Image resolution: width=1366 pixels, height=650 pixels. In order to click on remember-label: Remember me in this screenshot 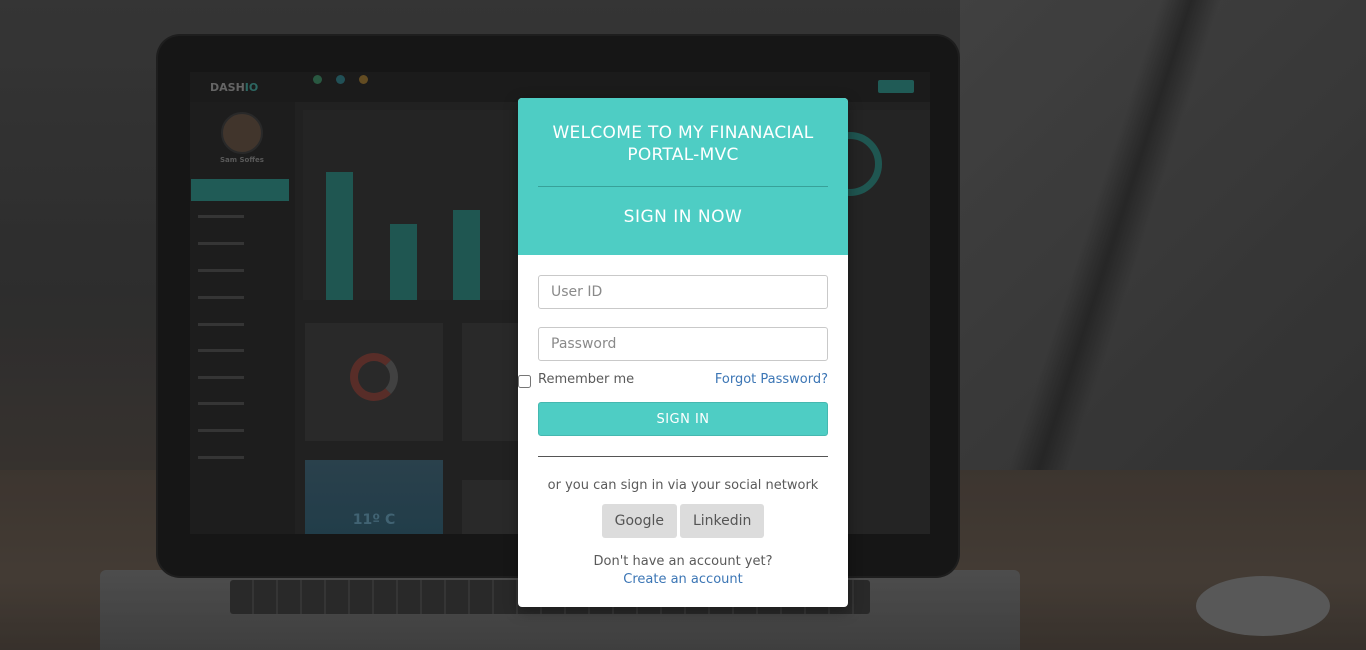, I will do `click(586, 379)`.